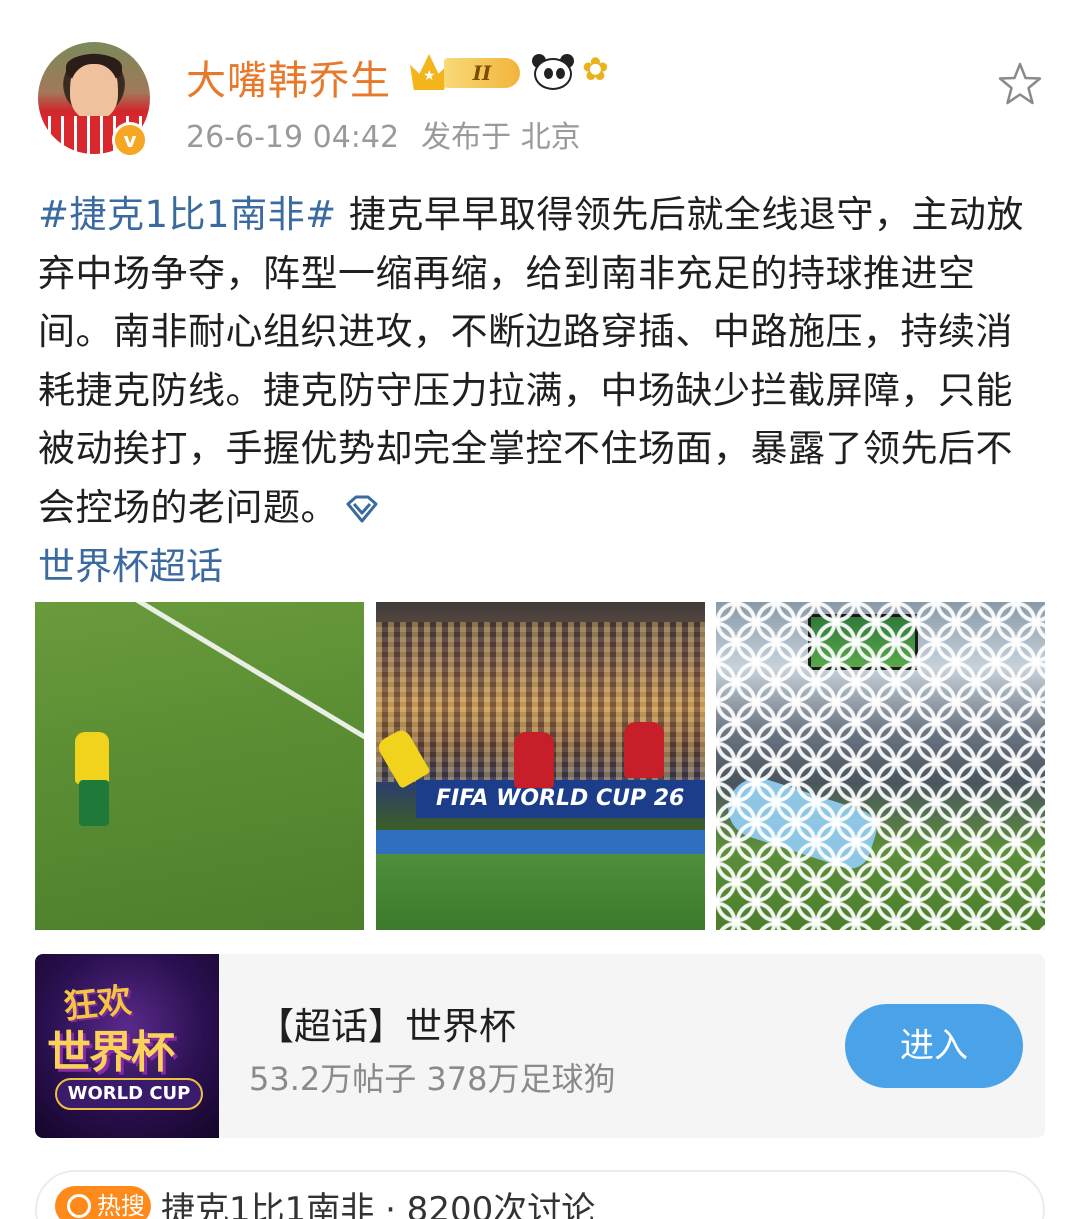 This screenshot has width=1080, height=1219. I want to click on verified-icon: v, so click(130, 140).